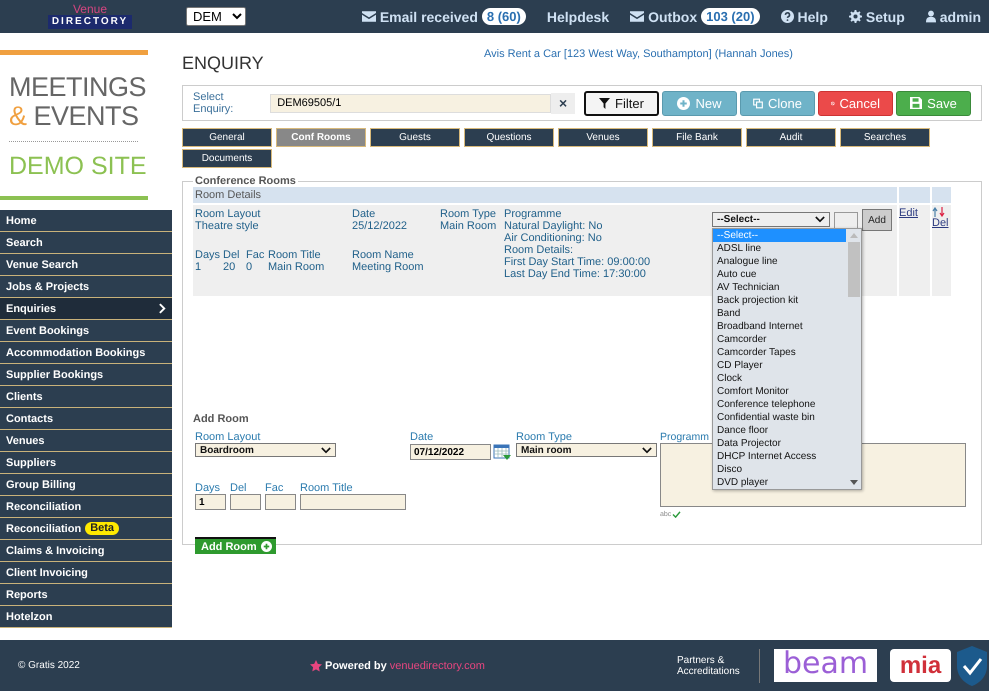 The width and height of the screenshot is (989, 691). I want to click on field-value: 1, so click(198, 267).